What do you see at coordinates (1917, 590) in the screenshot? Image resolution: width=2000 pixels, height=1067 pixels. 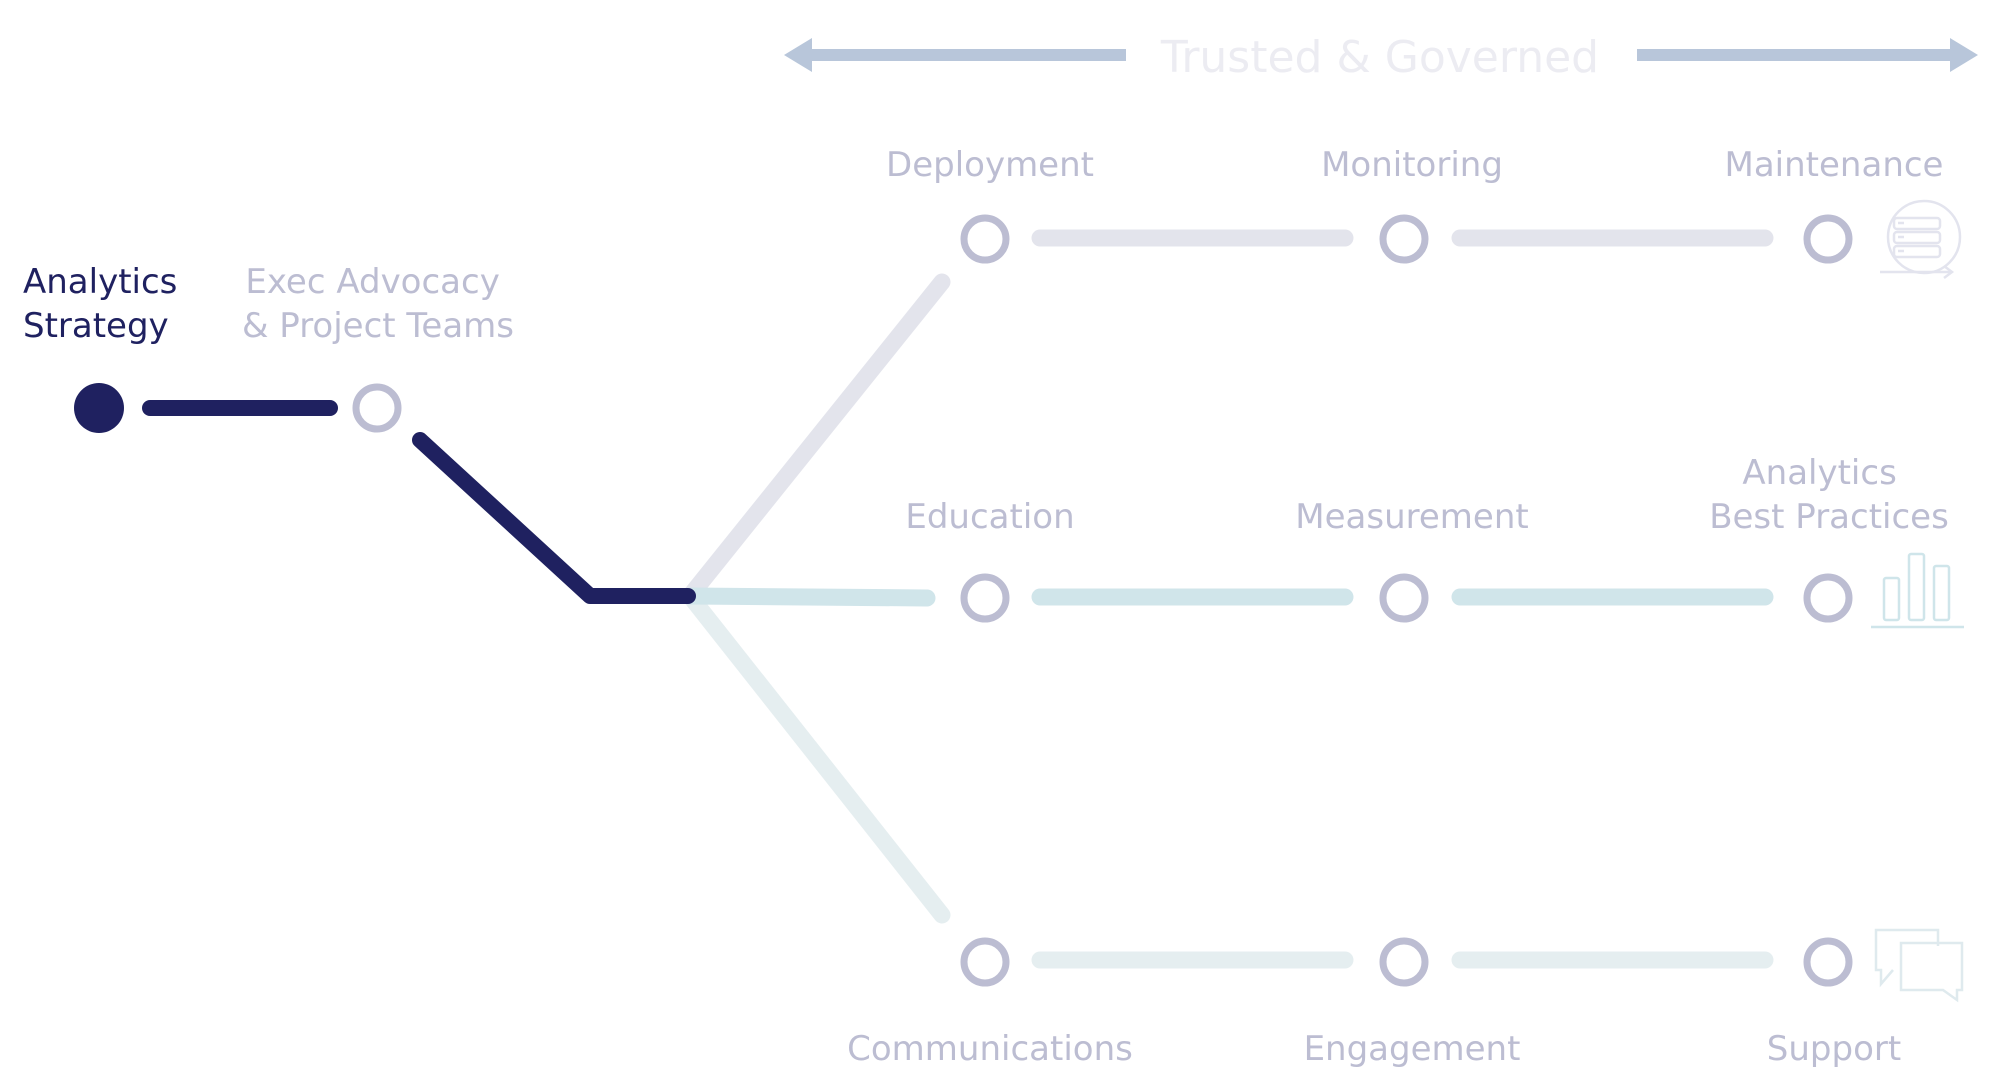 I see `bar-chart-icon` at bounding box center [1917, 590].